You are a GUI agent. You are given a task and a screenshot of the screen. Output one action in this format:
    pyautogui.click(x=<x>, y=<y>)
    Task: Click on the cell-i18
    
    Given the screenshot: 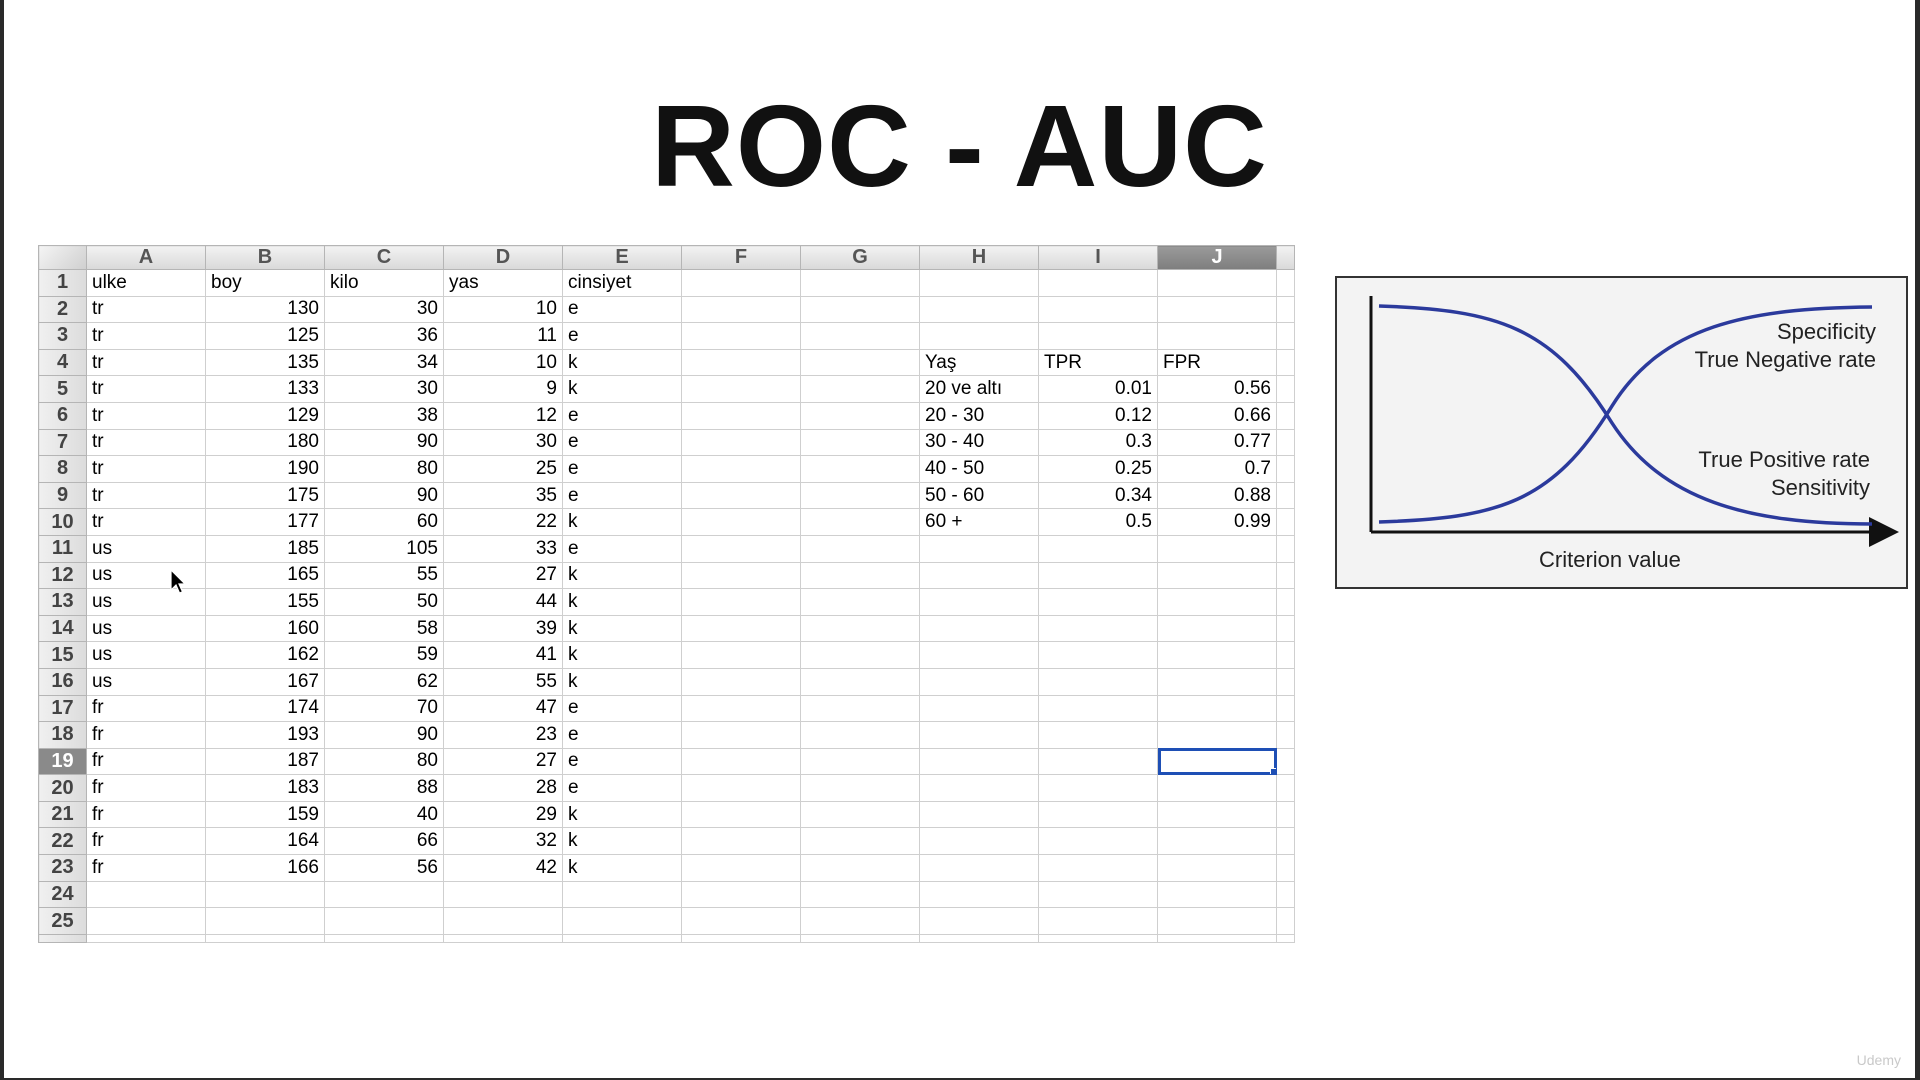 What is the action you would take?
    pyautogui.click(x=1098, y=735)
    